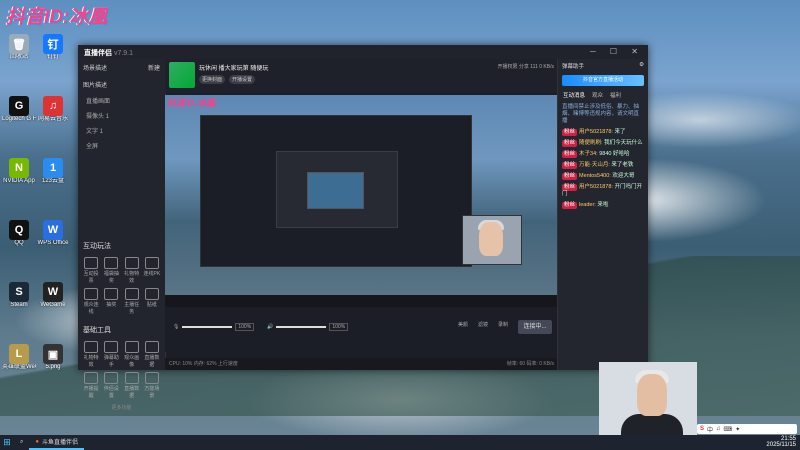 This screenshot has height=450, width=800. I want to click on chat-message: 粉丝 用户5021878: 来了, so click(603, 132).